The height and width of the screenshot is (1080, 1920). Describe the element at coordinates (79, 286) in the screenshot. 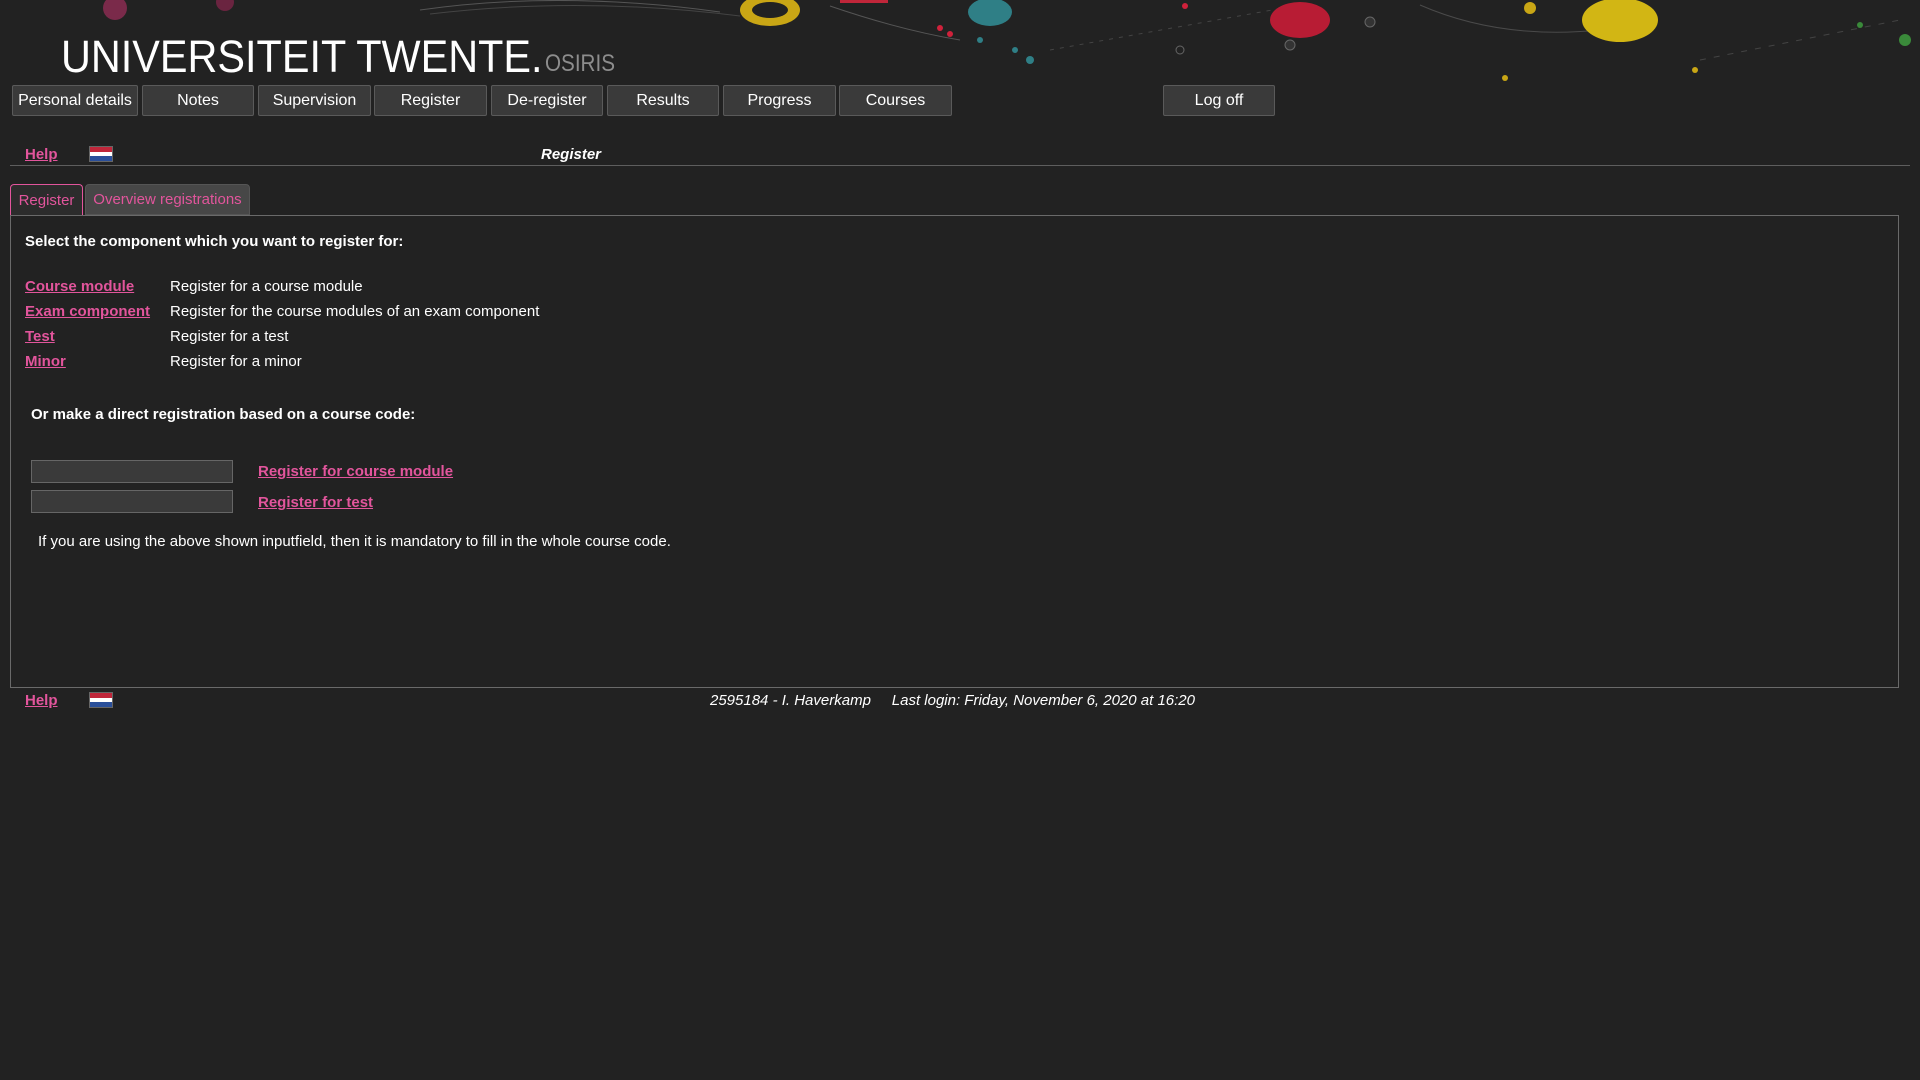

I see `course-module-link: Course module` at that location.